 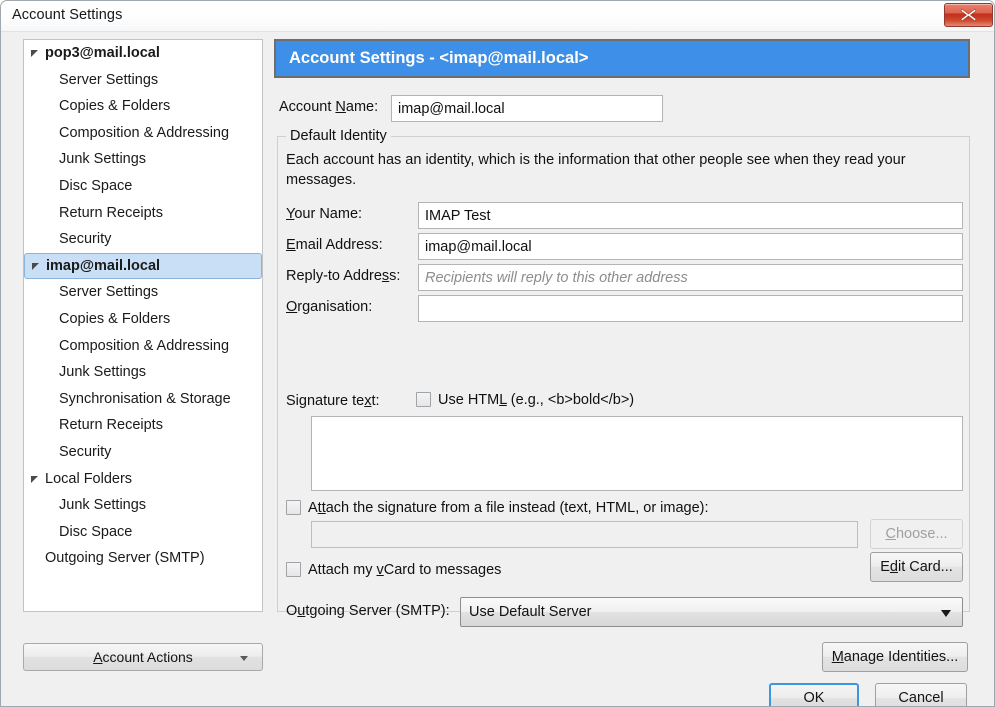 What do you see at coordinates (622, 58) in the screenshot?
I see `page-title: Account Settings - <imap@mail.local>` at bounding box center [622, 58].